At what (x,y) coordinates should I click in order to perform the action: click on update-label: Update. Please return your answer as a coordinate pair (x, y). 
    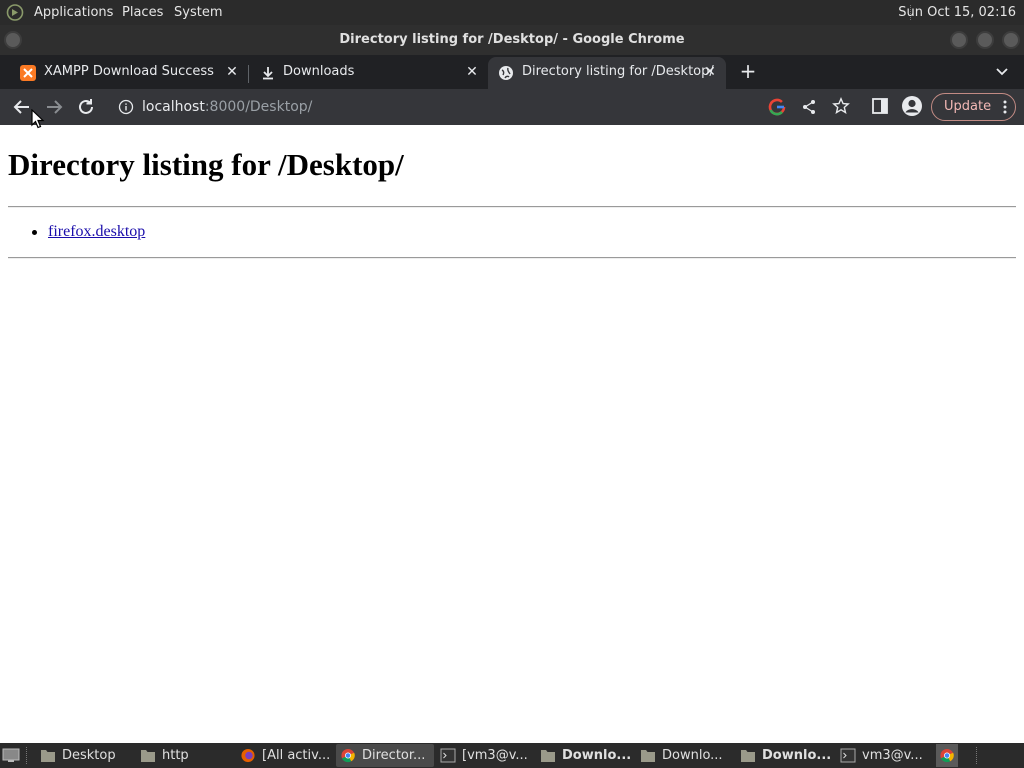
    Looking at the image, I should click on (968, 106).